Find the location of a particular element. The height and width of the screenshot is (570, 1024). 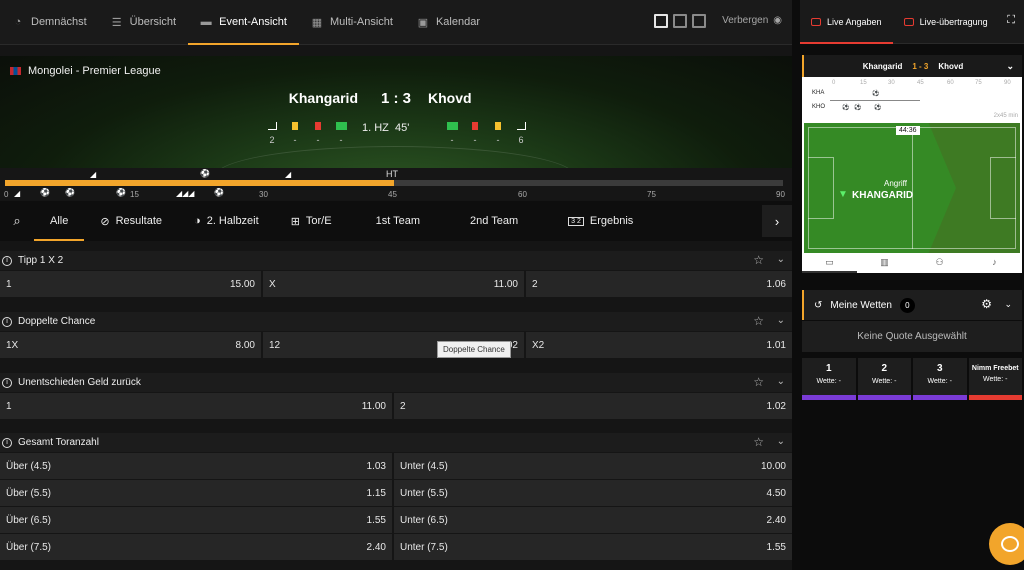

tab-correct-score: 3 2 Ergebnis is located at coordinates (591, 221).